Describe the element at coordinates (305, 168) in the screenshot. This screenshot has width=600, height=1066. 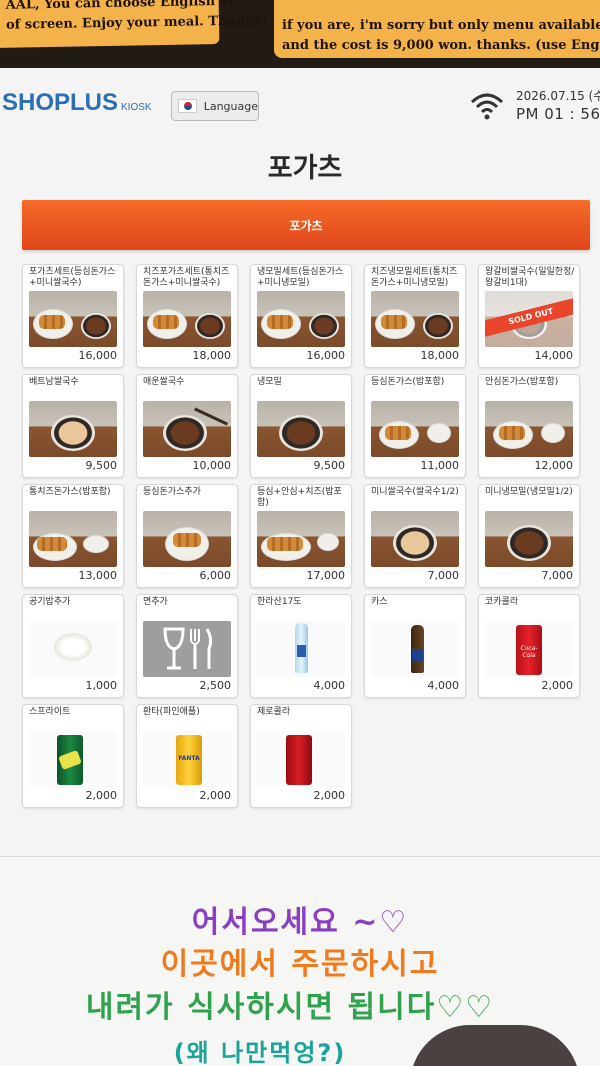
I see `page-title: 포가츠` at that location.